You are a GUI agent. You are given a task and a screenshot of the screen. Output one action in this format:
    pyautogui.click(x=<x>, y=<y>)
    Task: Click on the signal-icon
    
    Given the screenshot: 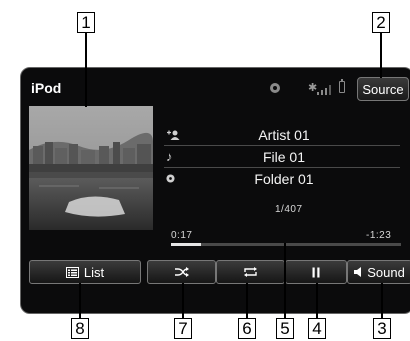 What is the action you would take?
    pyautogui.click(x=324, y=90)
    